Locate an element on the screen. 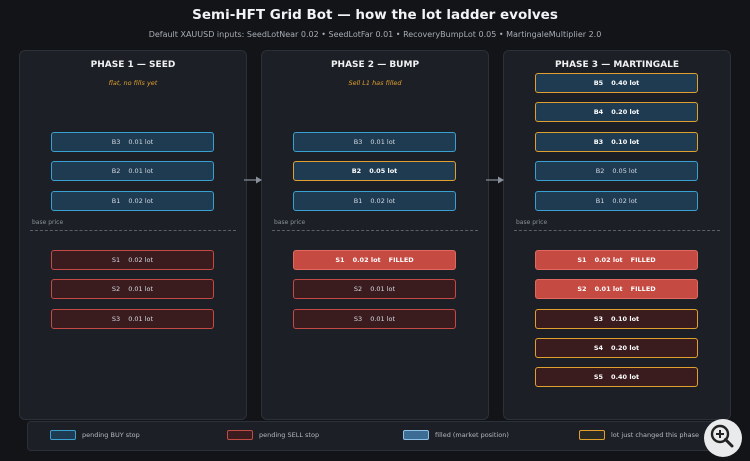 The width and height of the screenshot is (750, 461). legend-item-buy: pending BUY stop is located at coordinates (95, 435).